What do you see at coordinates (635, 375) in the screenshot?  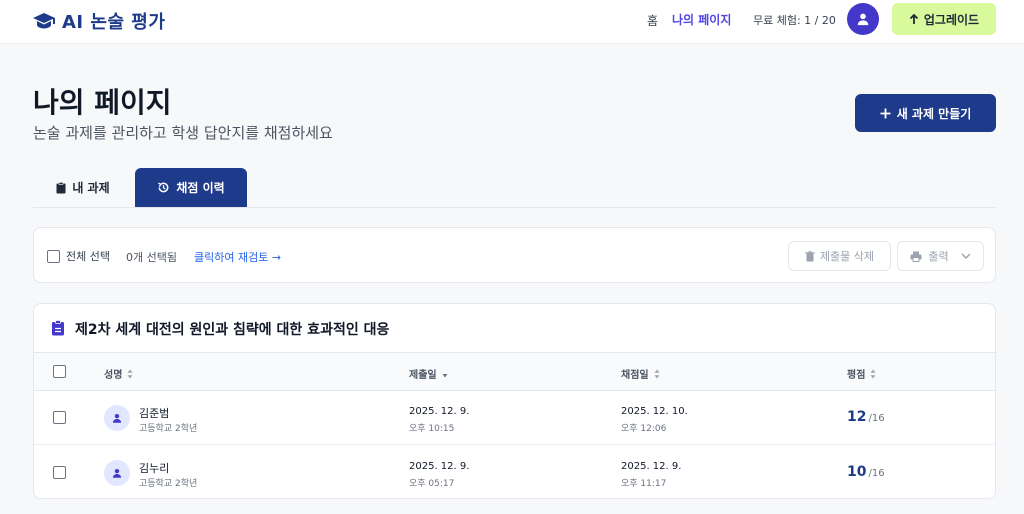 I see `column-label: 채점일` at bounding box center [635, 375].